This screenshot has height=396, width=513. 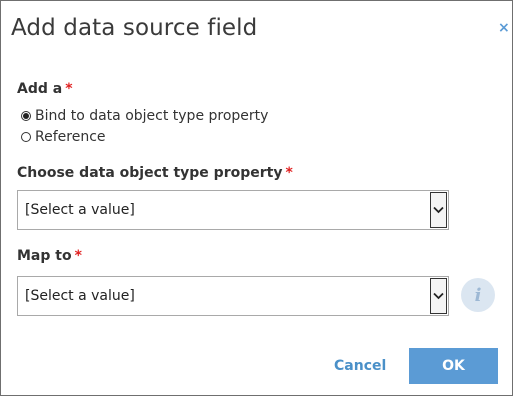 What do you see at coordinates (26, 116) in the screenshot?
I see `radio-selected-icon` at bounding box center [26, 116].